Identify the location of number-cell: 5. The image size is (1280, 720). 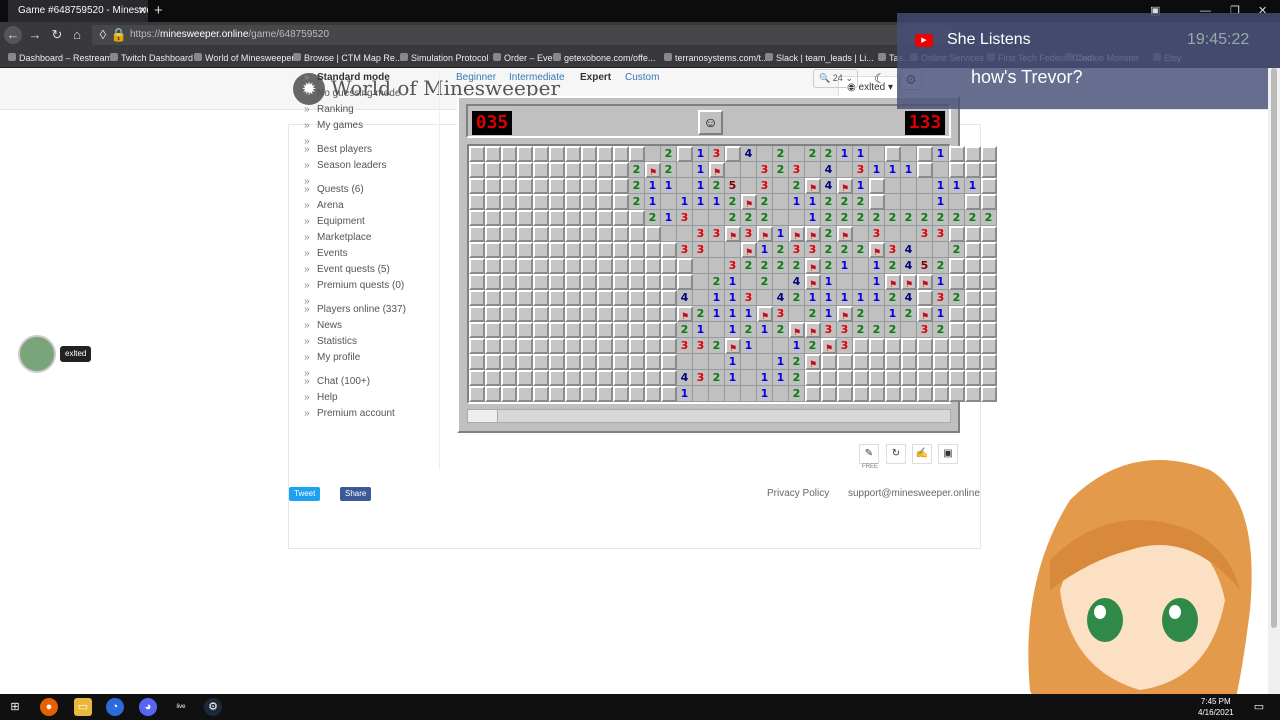
(925, 266).